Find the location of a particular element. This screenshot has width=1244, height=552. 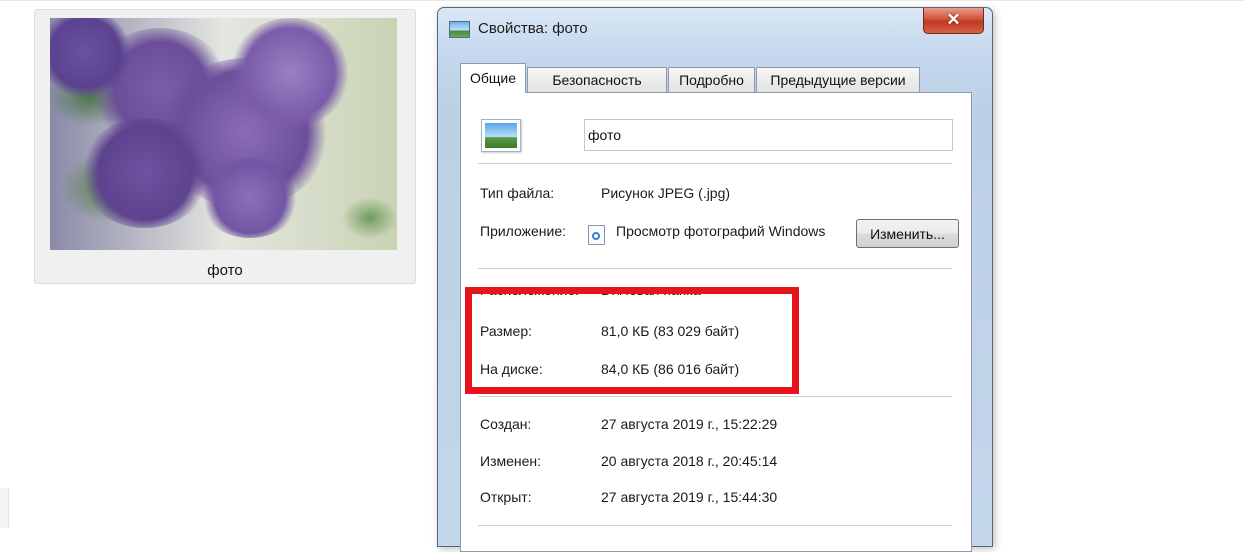

tab-general: Общие is located at coordinates (493, 78).